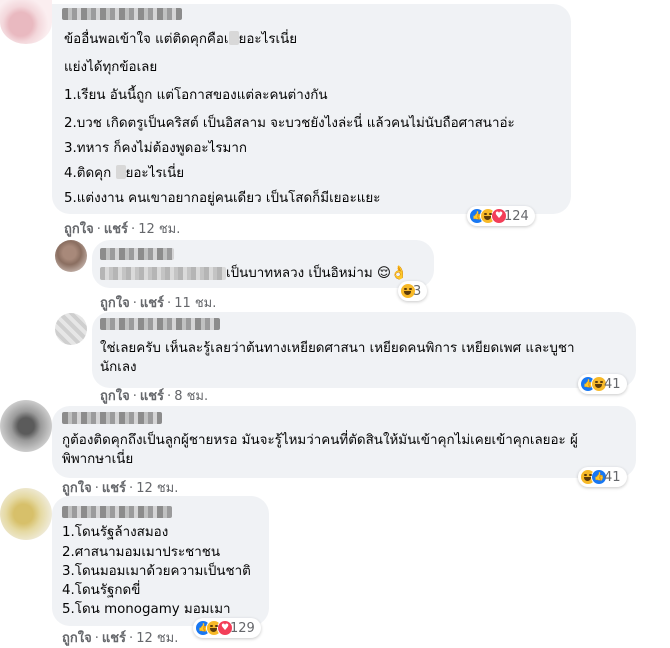  I want to click on reaction-summary: 129, so click(227, 628).